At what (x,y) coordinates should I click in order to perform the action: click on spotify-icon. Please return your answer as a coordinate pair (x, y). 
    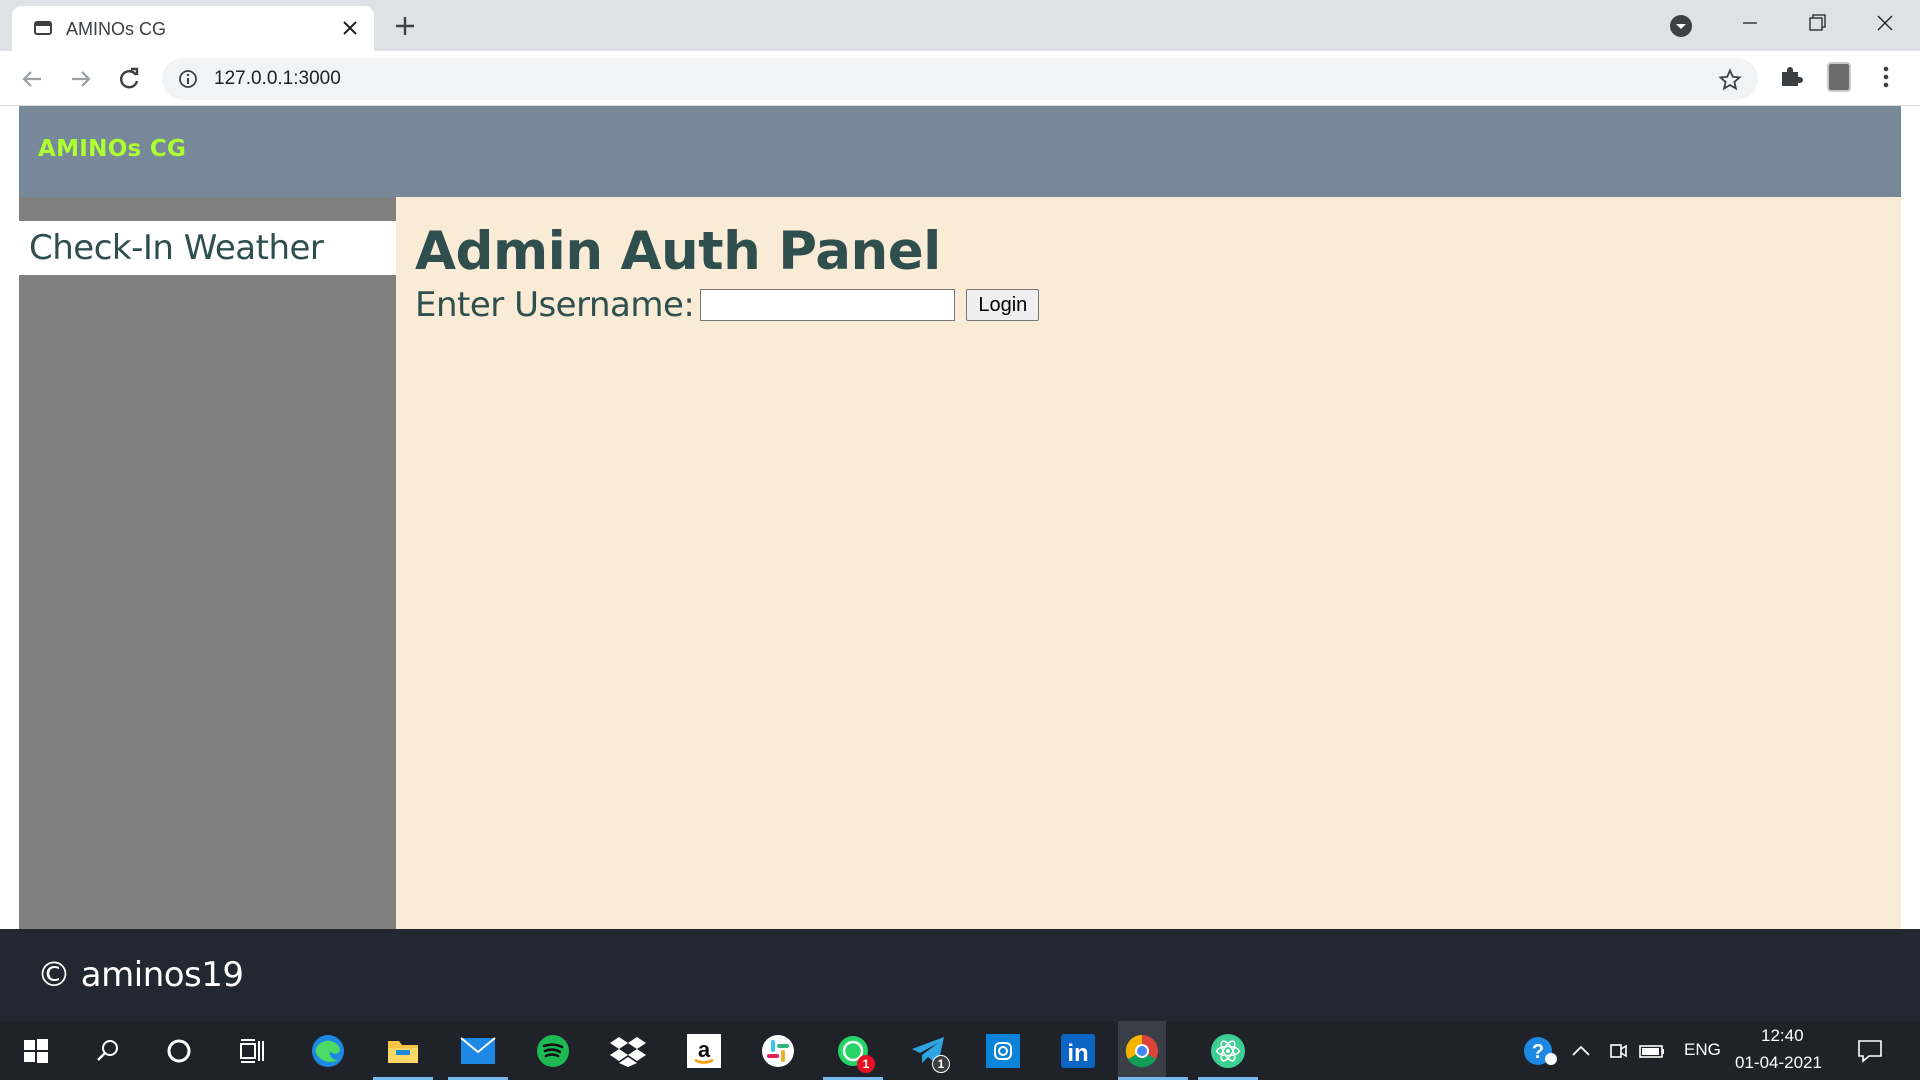
    Looking at the image, I should click on (553, 1051).